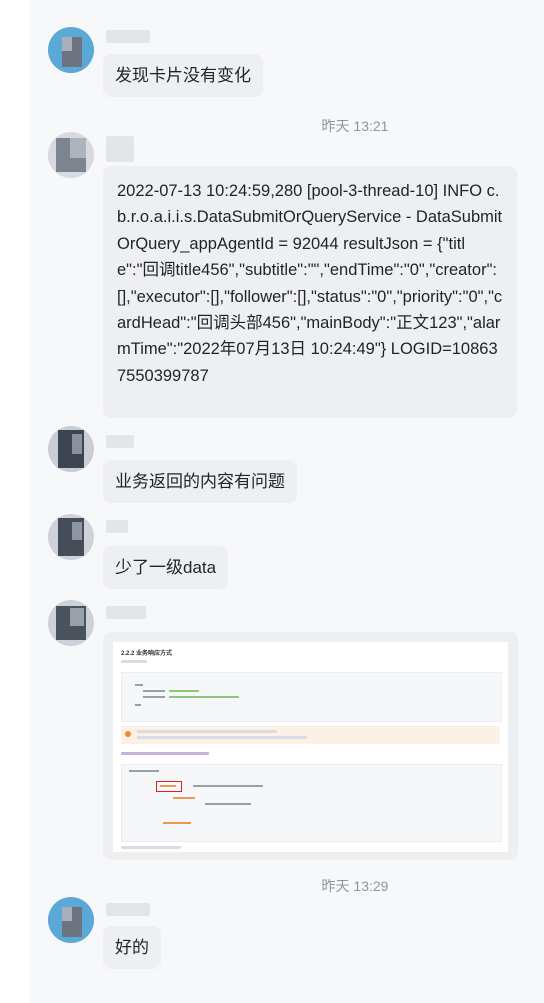 Image resolution: width=544 pixels, height=1003 pixels. What do you see at coordinates (147, 654) in the screenshot?
I see `doc-heading: 2.2.2 业务响应方式` at bounding box center [147, 654].